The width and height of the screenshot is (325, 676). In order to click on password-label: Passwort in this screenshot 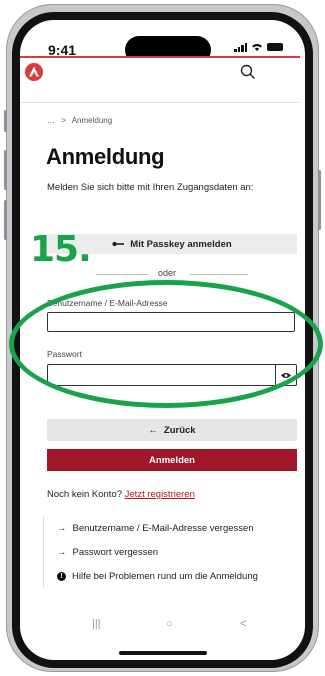, I will do `click(64, 354)`.